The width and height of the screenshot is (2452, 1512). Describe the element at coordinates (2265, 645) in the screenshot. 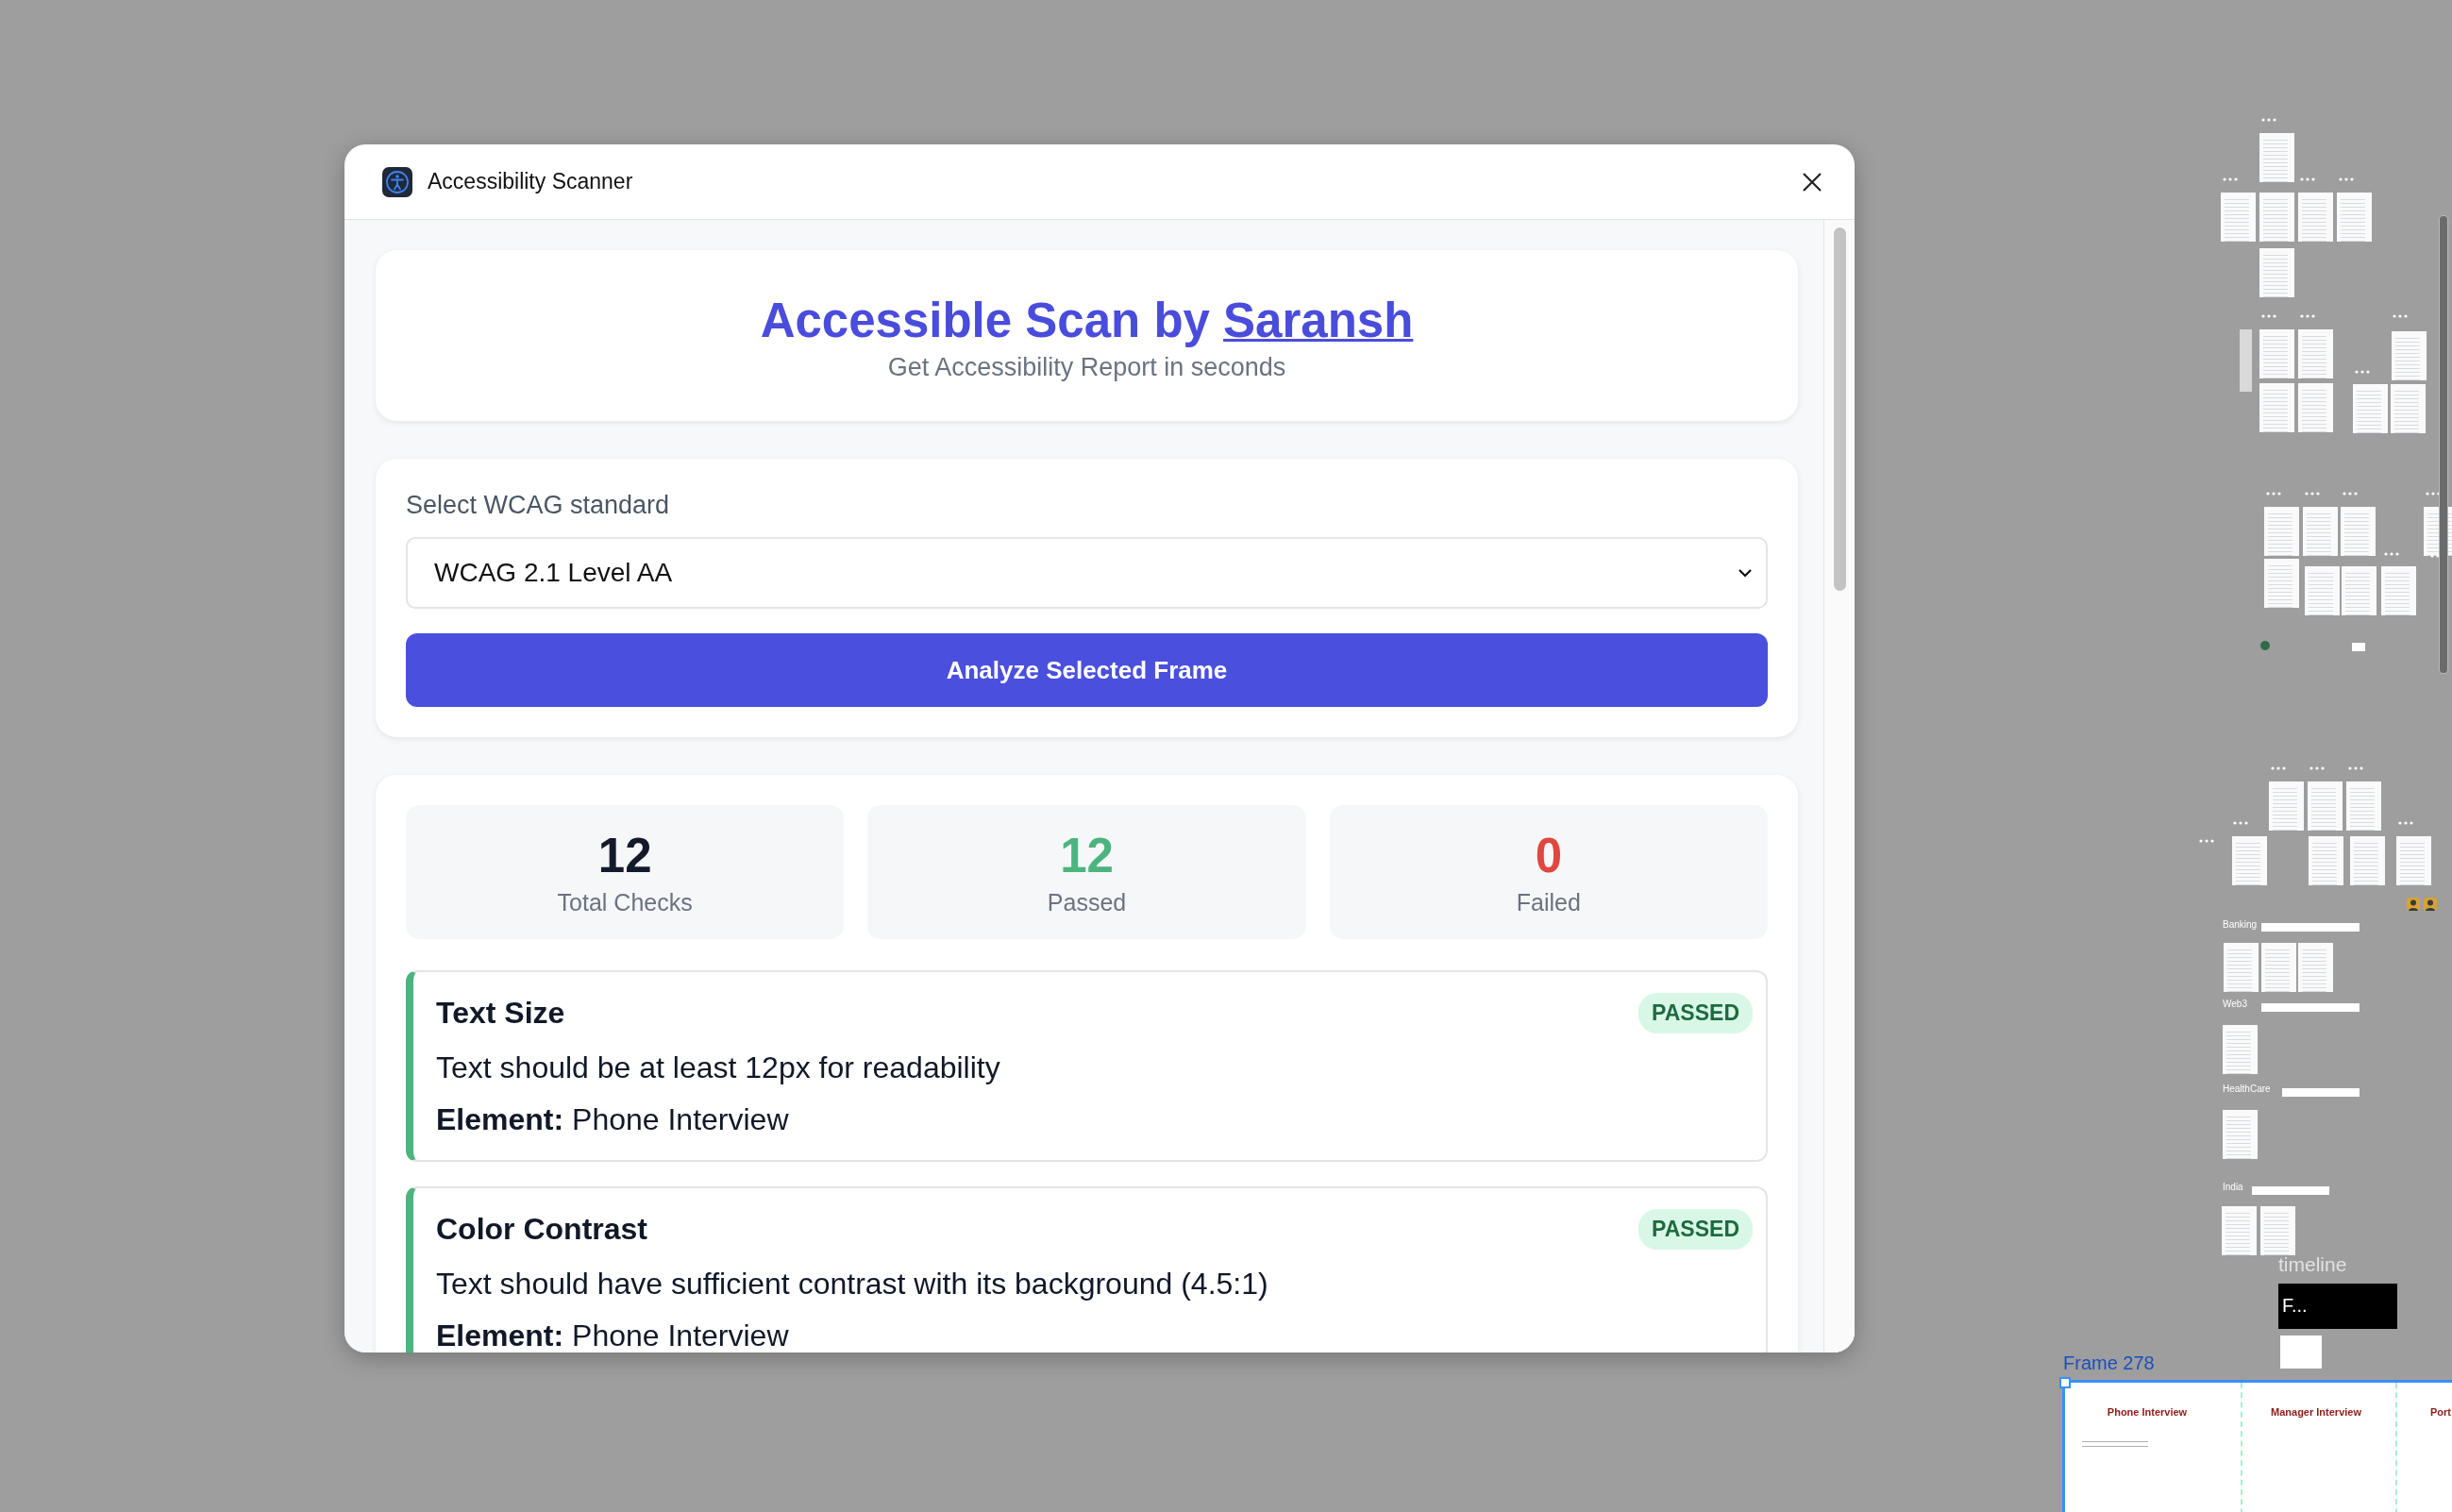

I see `plugin-icon` at that location.